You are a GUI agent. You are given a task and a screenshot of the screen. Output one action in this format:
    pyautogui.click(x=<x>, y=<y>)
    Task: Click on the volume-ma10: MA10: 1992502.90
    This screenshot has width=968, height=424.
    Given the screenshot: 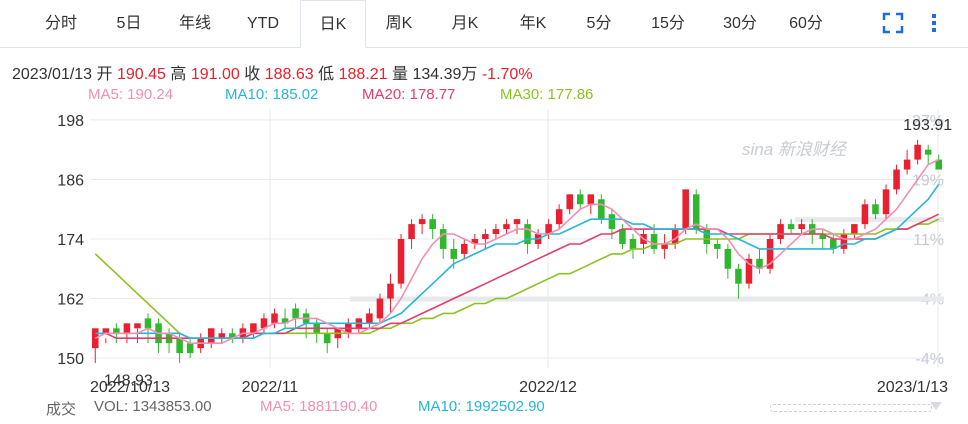 What is the action you would take?
    pyautogui.click(x=481, y=406)
    